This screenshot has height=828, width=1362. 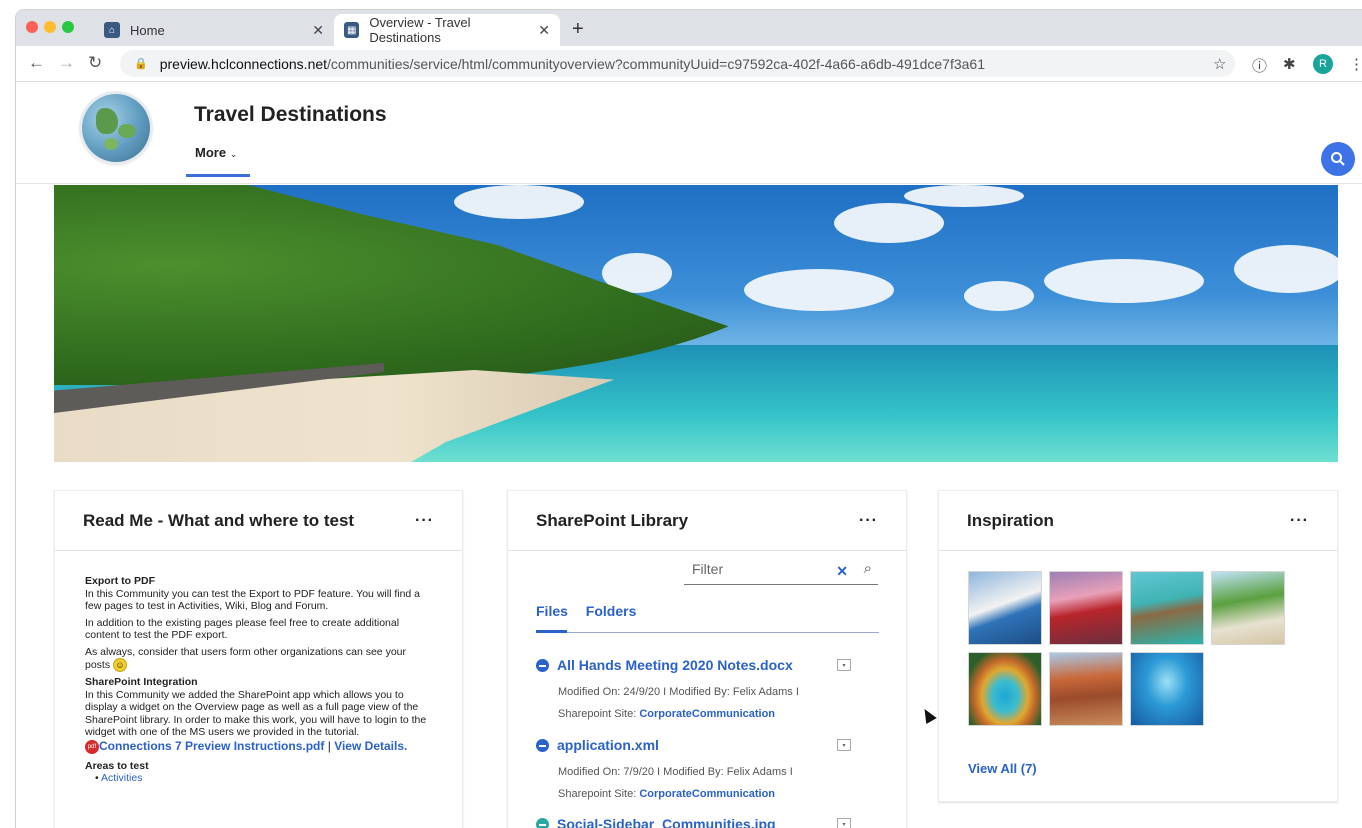 What do you see at coordinates (1219, 64) in the screenshot?
I see `bookmark-star-icon: ☆` at bounding box center [1219, 64].